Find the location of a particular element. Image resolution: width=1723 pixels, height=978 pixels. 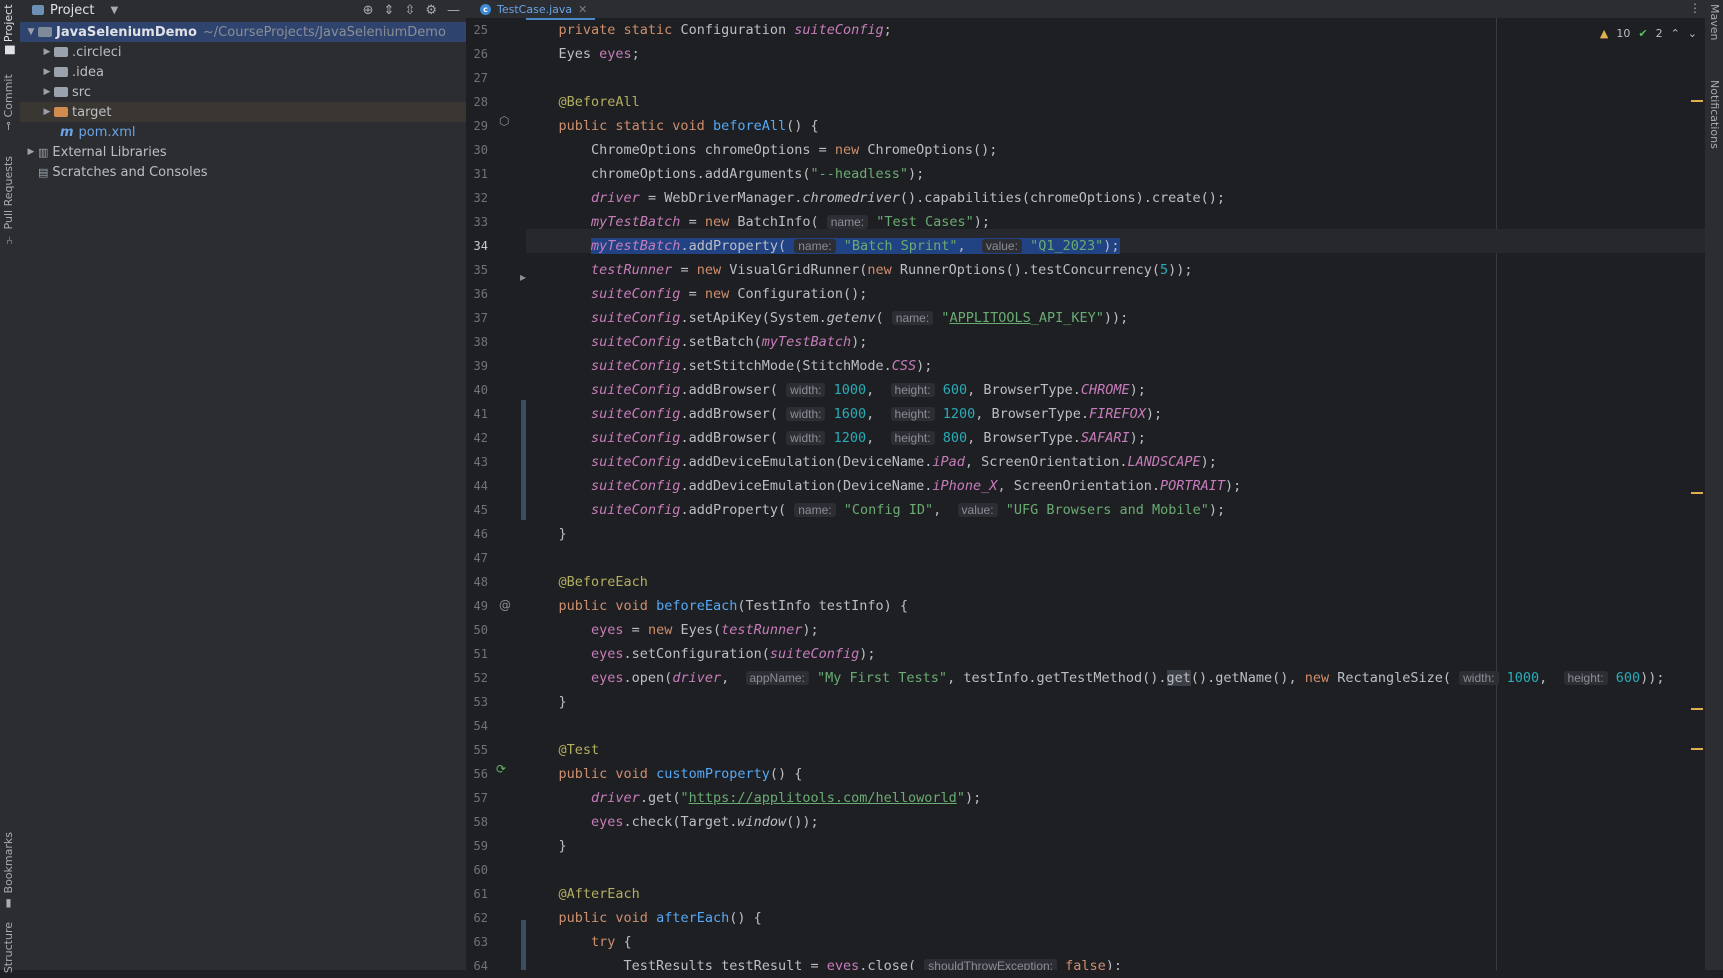

line-number: 64 is located at coordinates (480, 966).